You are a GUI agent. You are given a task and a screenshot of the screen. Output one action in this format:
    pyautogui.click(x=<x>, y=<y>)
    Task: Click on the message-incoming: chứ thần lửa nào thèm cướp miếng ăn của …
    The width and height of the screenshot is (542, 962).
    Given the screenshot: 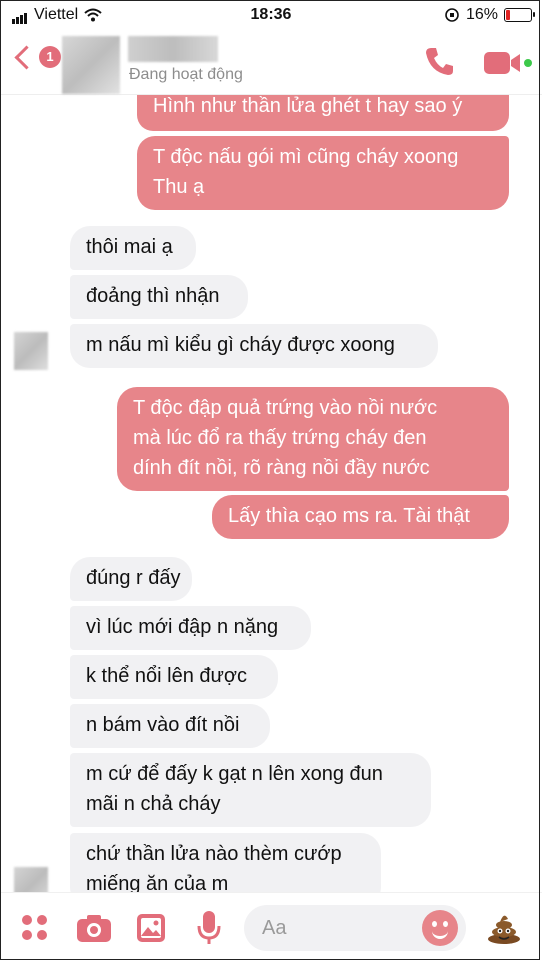 What is the action you would take?
    pyautogui.click(x=225, y=862)
    